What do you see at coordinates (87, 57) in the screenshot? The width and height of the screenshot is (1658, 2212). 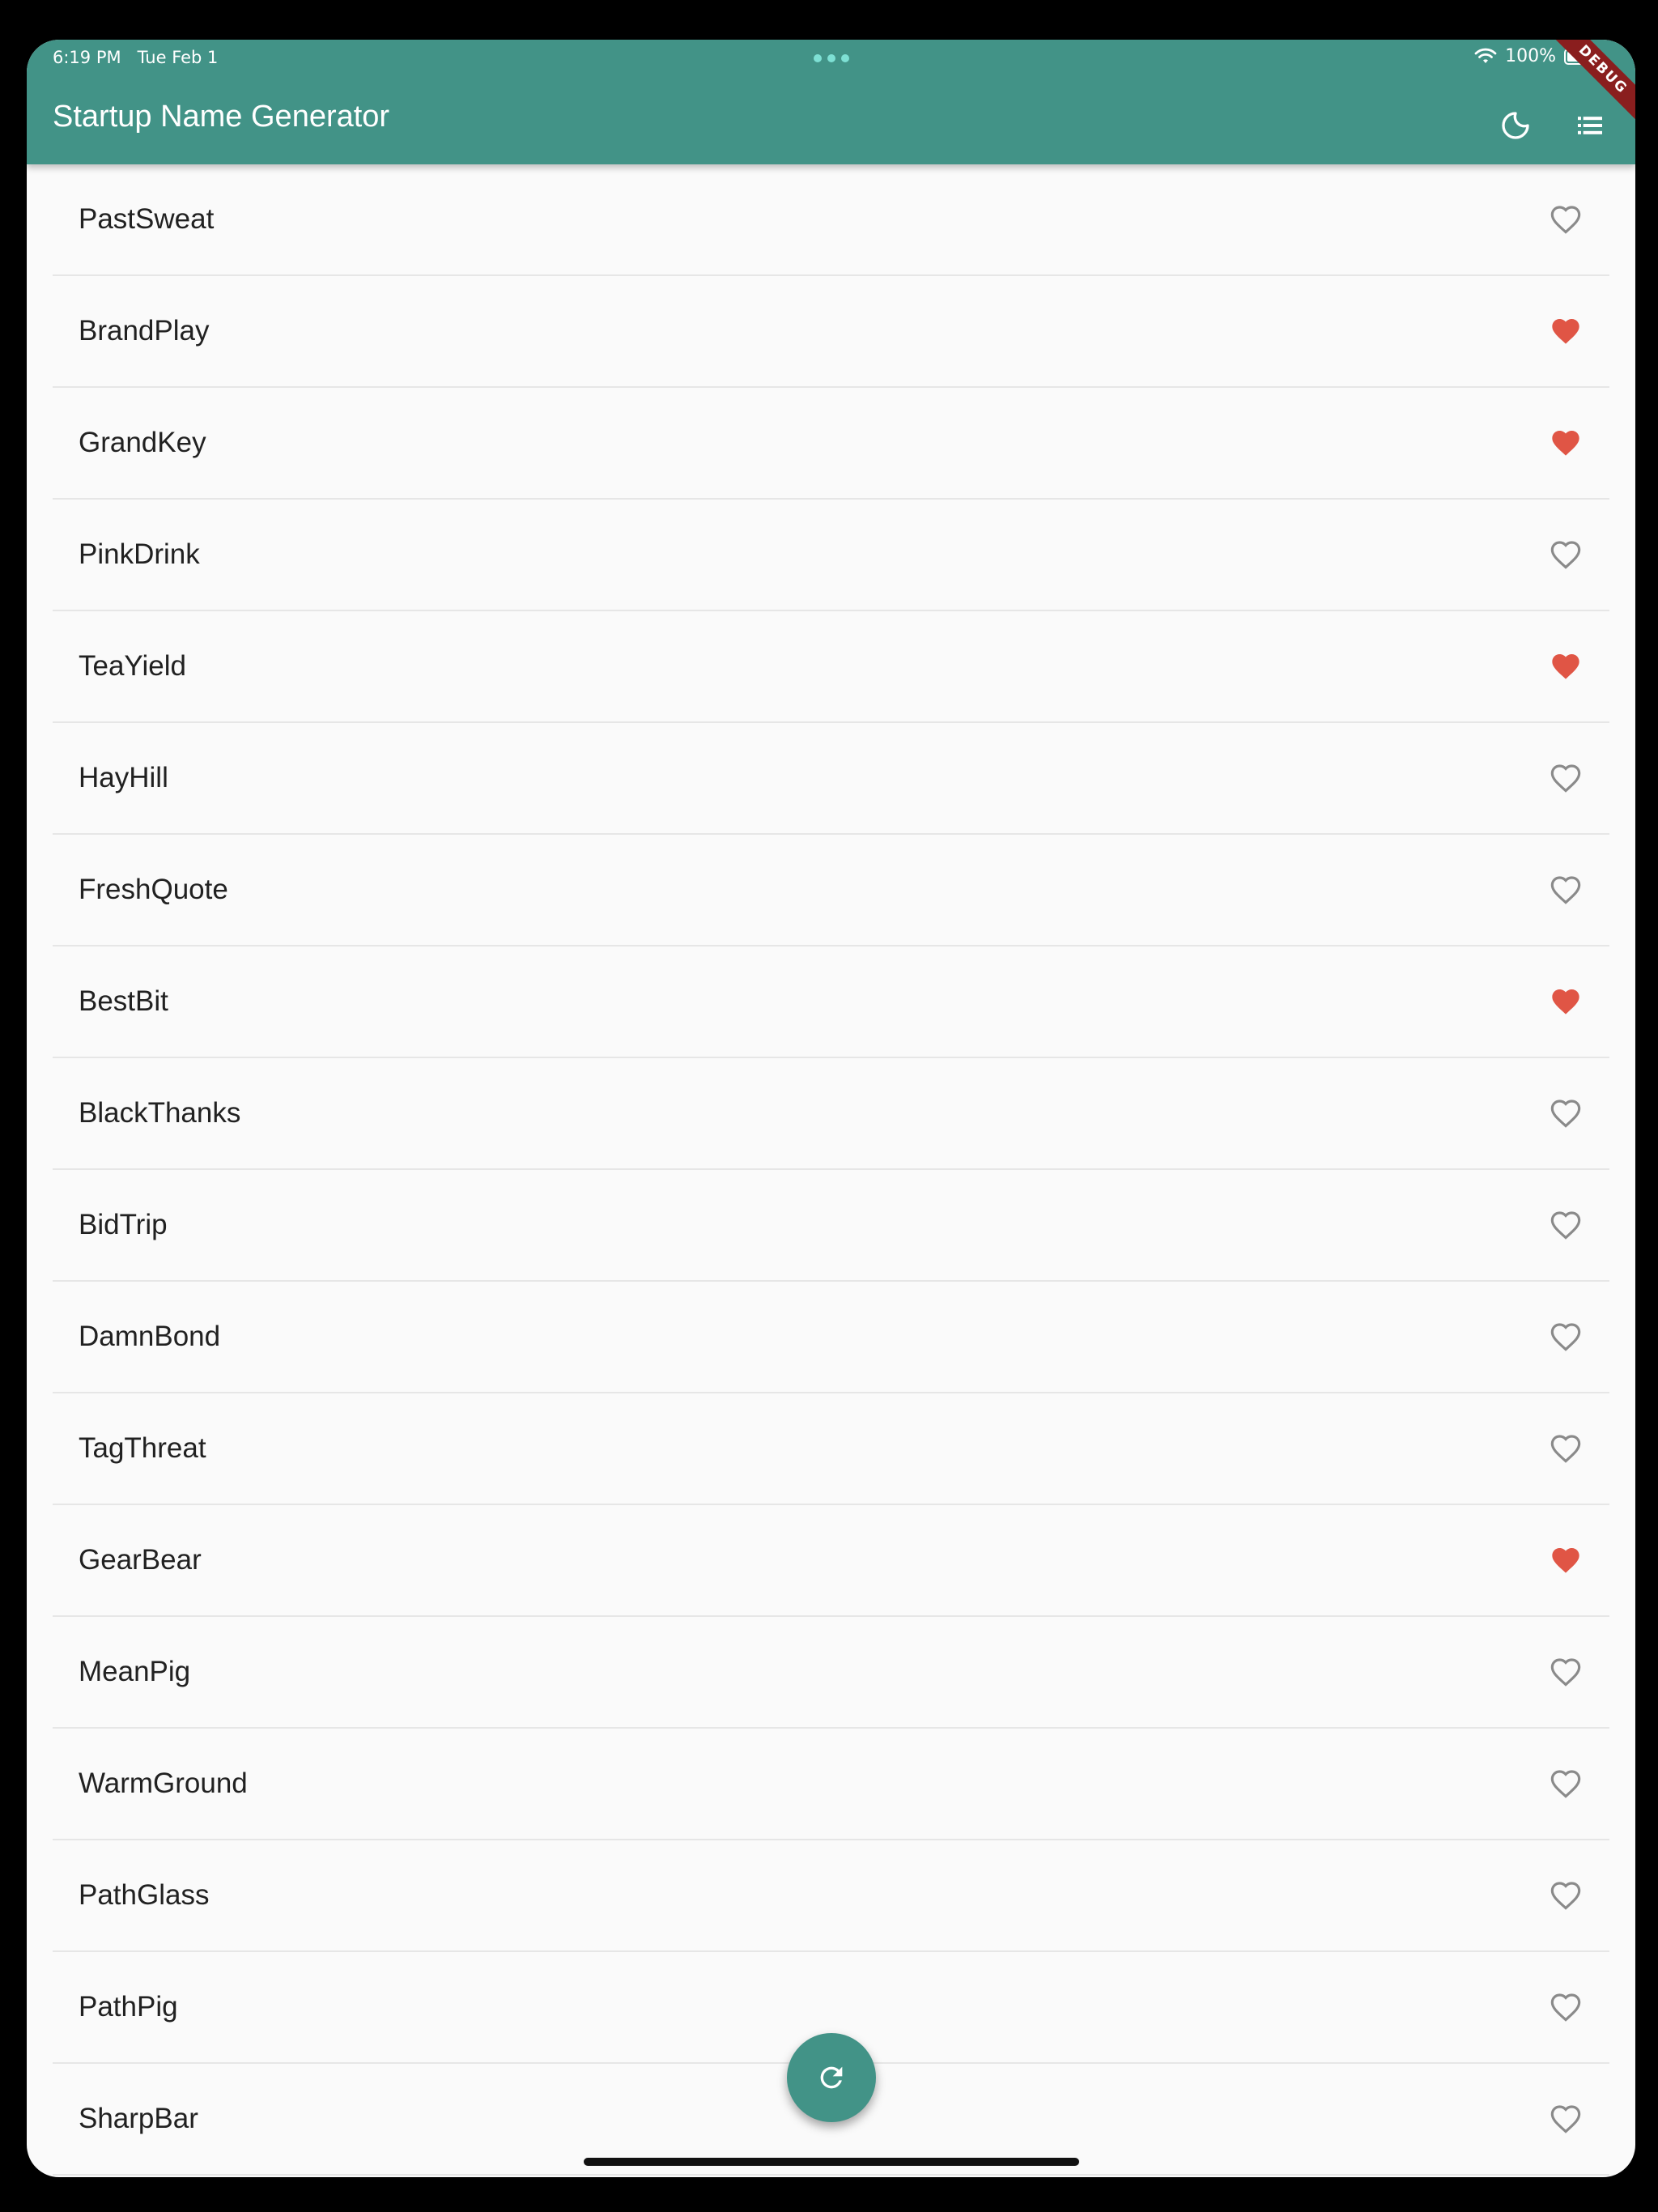 I see `status-clock: 6:19 PM` at bounding box center [87, 57].